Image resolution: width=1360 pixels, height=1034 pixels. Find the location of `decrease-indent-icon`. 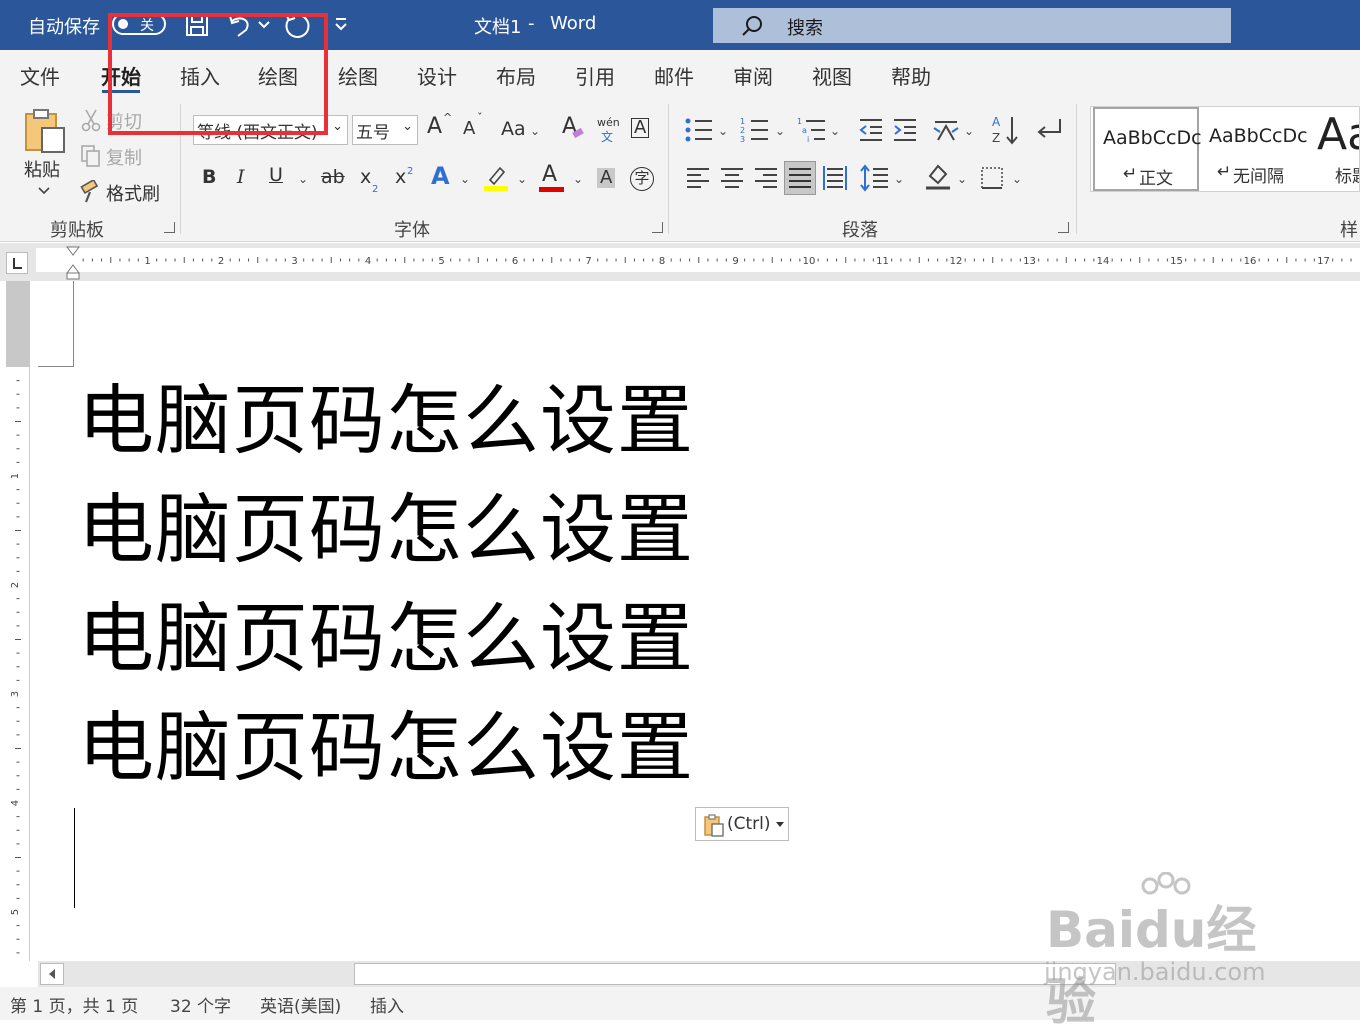

decrease-indent-icon is located at coordinates (871, 130).